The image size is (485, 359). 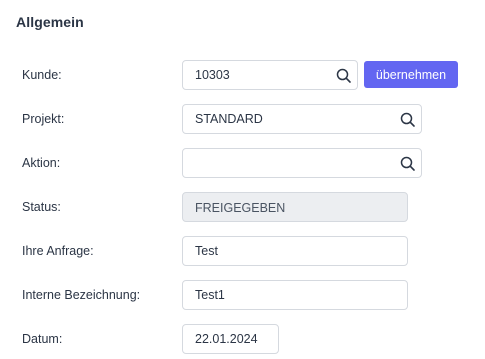 I want to click on row-bezeichnung: Interne Bezeichnung:, so click(x=242, y=296).